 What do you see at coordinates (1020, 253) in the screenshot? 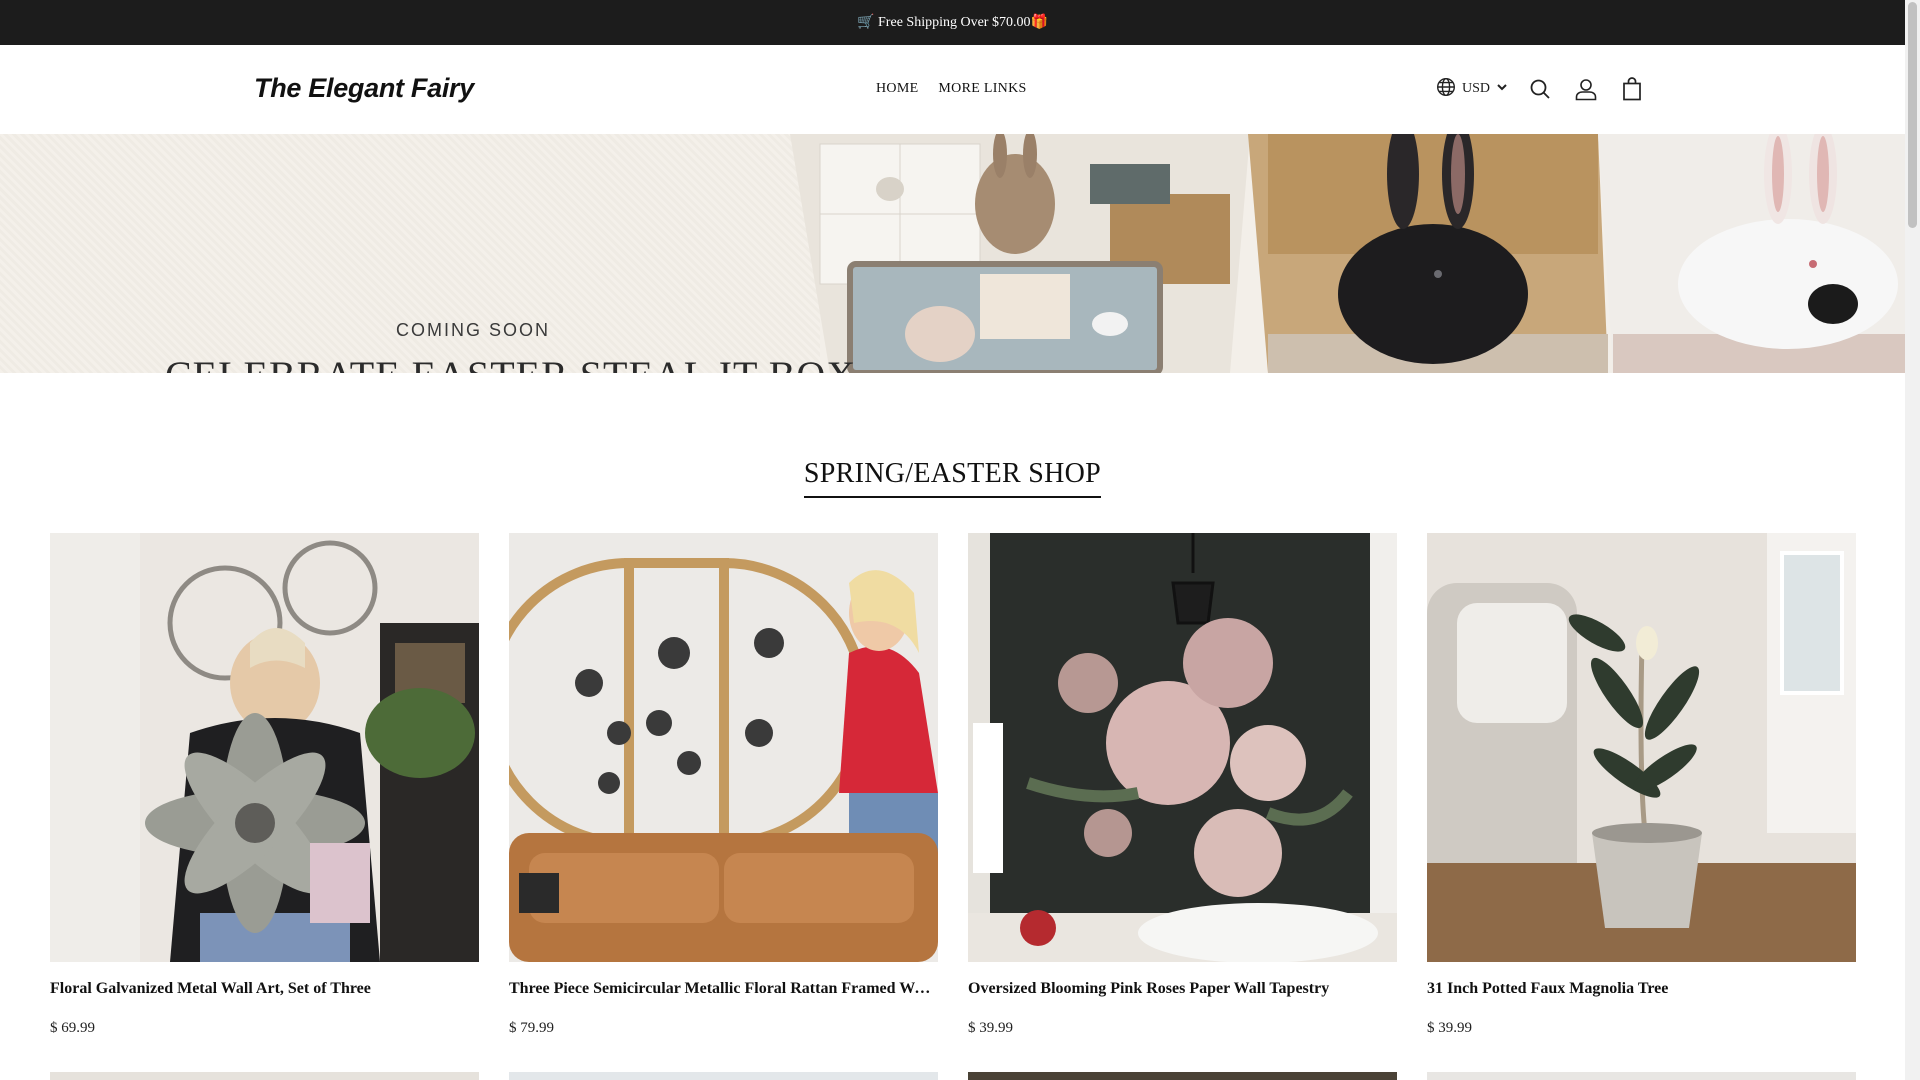
I see `hero-photo-shelf-rabbit` at bounding box center [1020, 253].